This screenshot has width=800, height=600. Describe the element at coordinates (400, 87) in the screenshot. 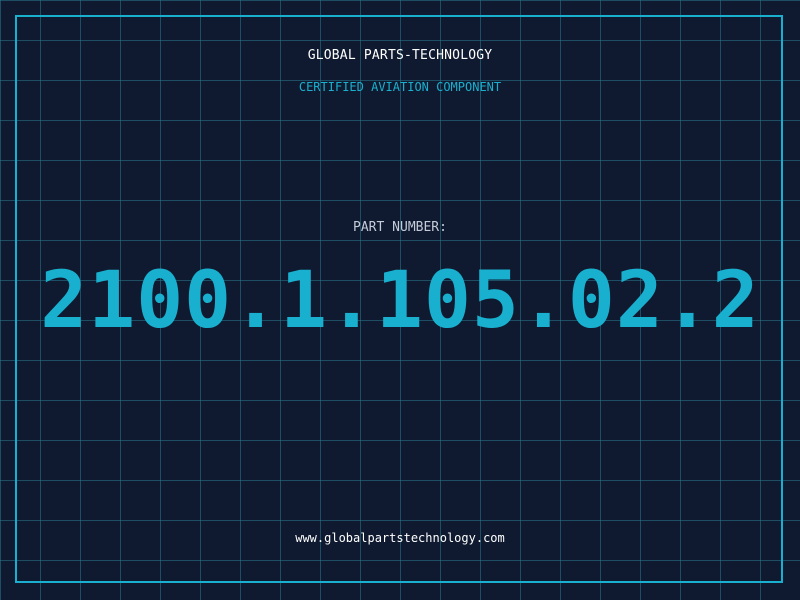

I see `certification-tagline: CERTIFIED AVIATION COMPONENT` at that location.